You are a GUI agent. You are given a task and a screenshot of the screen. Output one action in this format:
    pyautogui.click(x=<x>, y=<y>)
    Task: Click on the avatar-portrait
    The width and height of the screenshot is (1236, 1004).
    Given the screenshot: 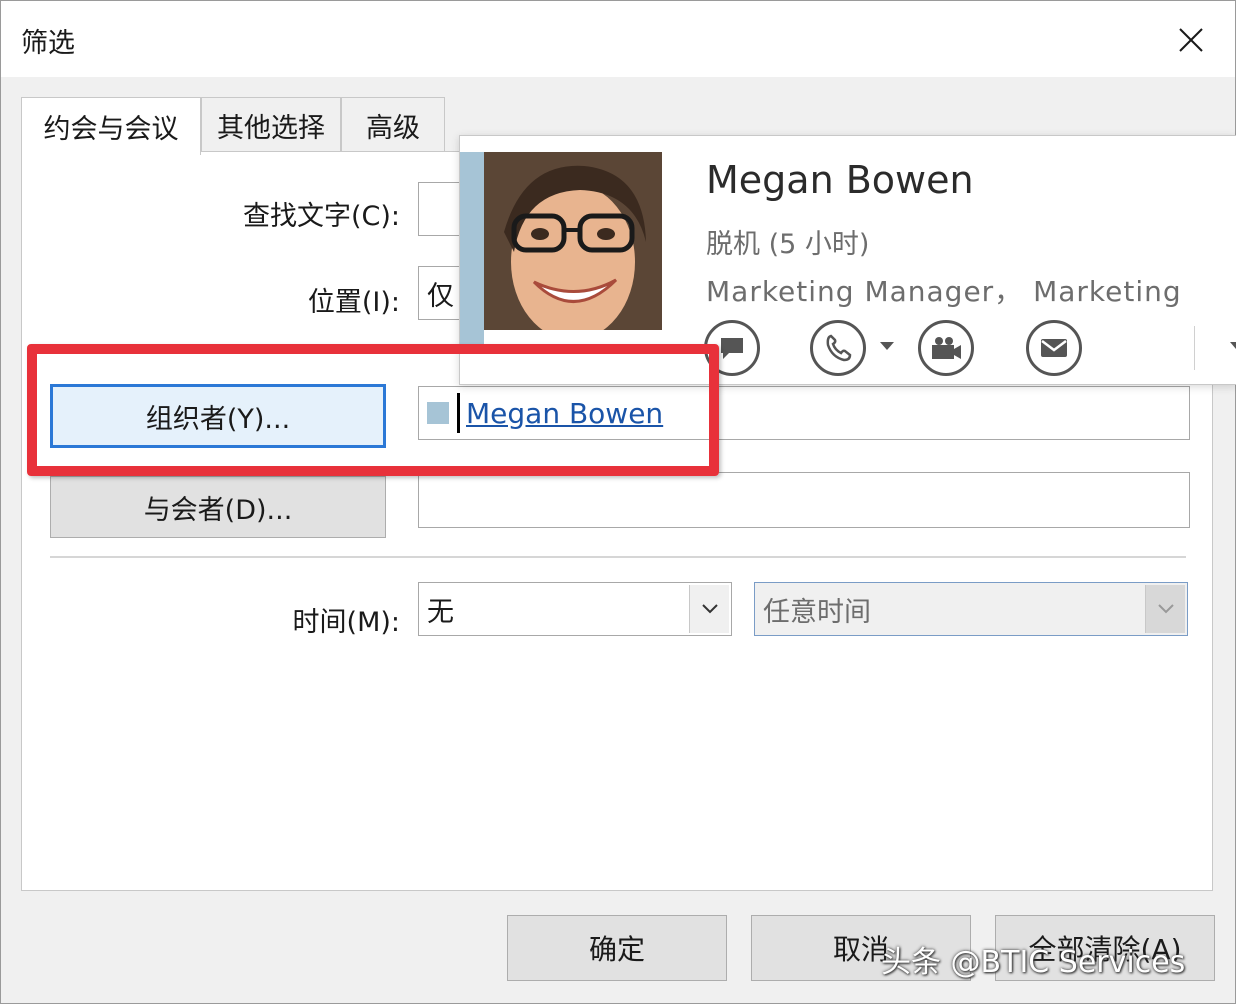 What is the action you would take?
    pyautogui.click(x=573, y=241)
    